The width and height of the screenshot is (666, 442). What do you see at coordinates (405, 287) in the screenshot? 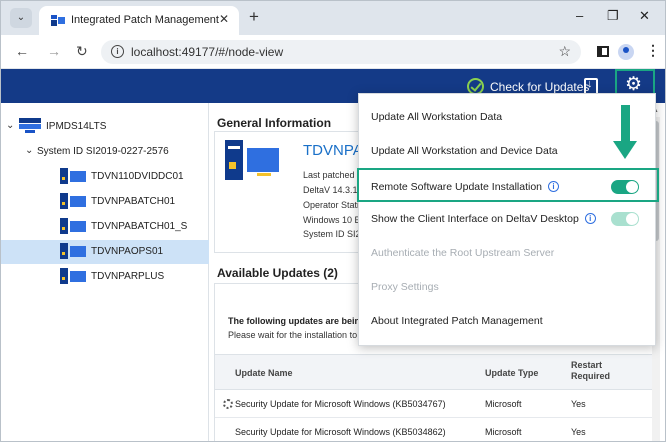
I see `menu-item-label: Proxy Settings` at bounding box center [405, 287].